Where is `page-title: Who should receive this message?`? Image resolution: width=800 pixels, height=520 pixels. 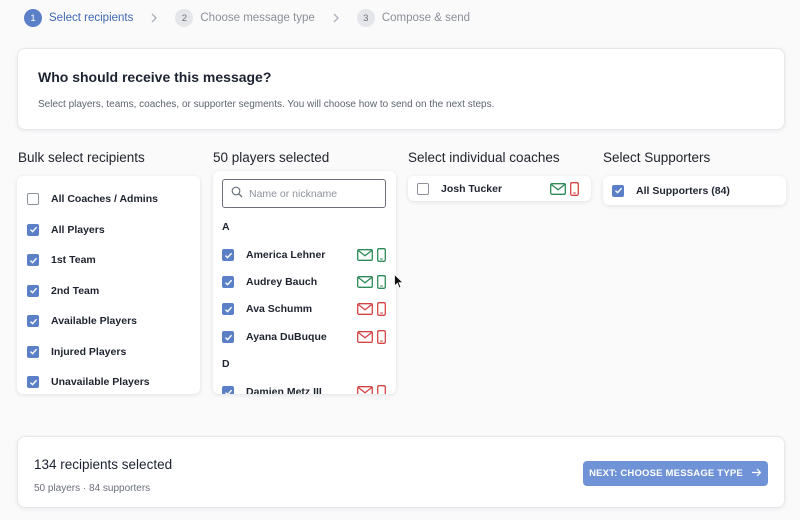
page-title: Who should receive this message? is located at coordinates (155, 77).